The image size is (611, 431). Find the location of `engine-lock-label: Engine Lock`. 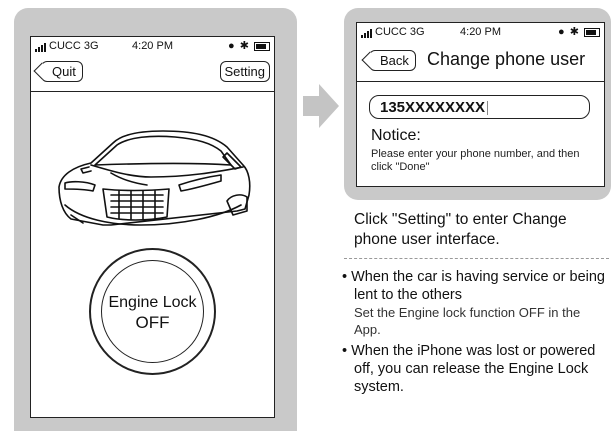

engine-lock-label: Engine Lock is located at coordinates (152, 302).